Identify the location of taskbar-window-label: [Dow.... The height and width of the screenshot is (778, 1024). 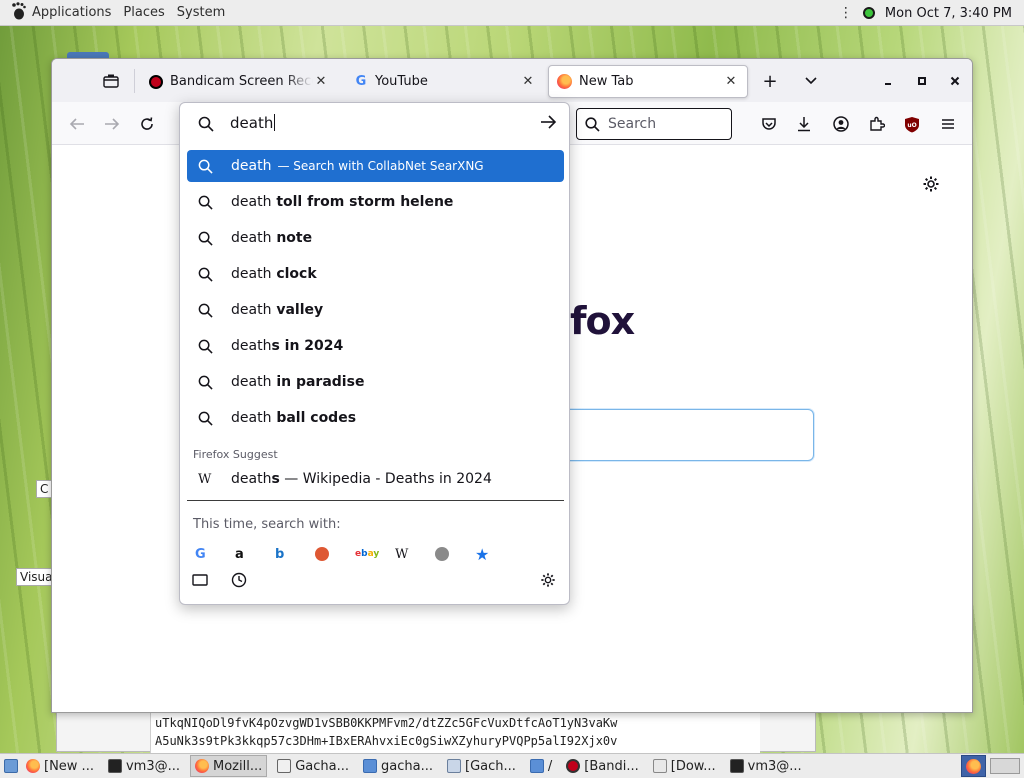
(693, 766).